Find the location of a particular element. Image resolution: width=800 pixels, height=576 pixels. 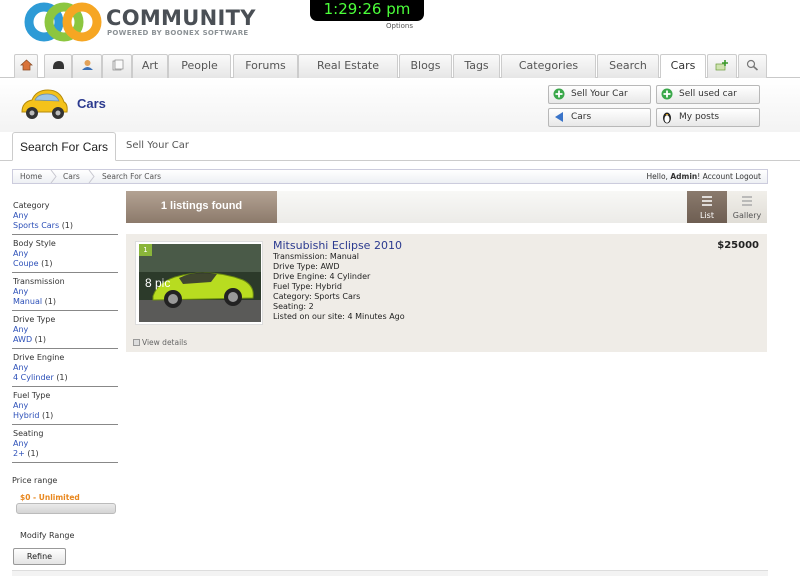

tab-categories: Categories is located at coordinates (548, 66).